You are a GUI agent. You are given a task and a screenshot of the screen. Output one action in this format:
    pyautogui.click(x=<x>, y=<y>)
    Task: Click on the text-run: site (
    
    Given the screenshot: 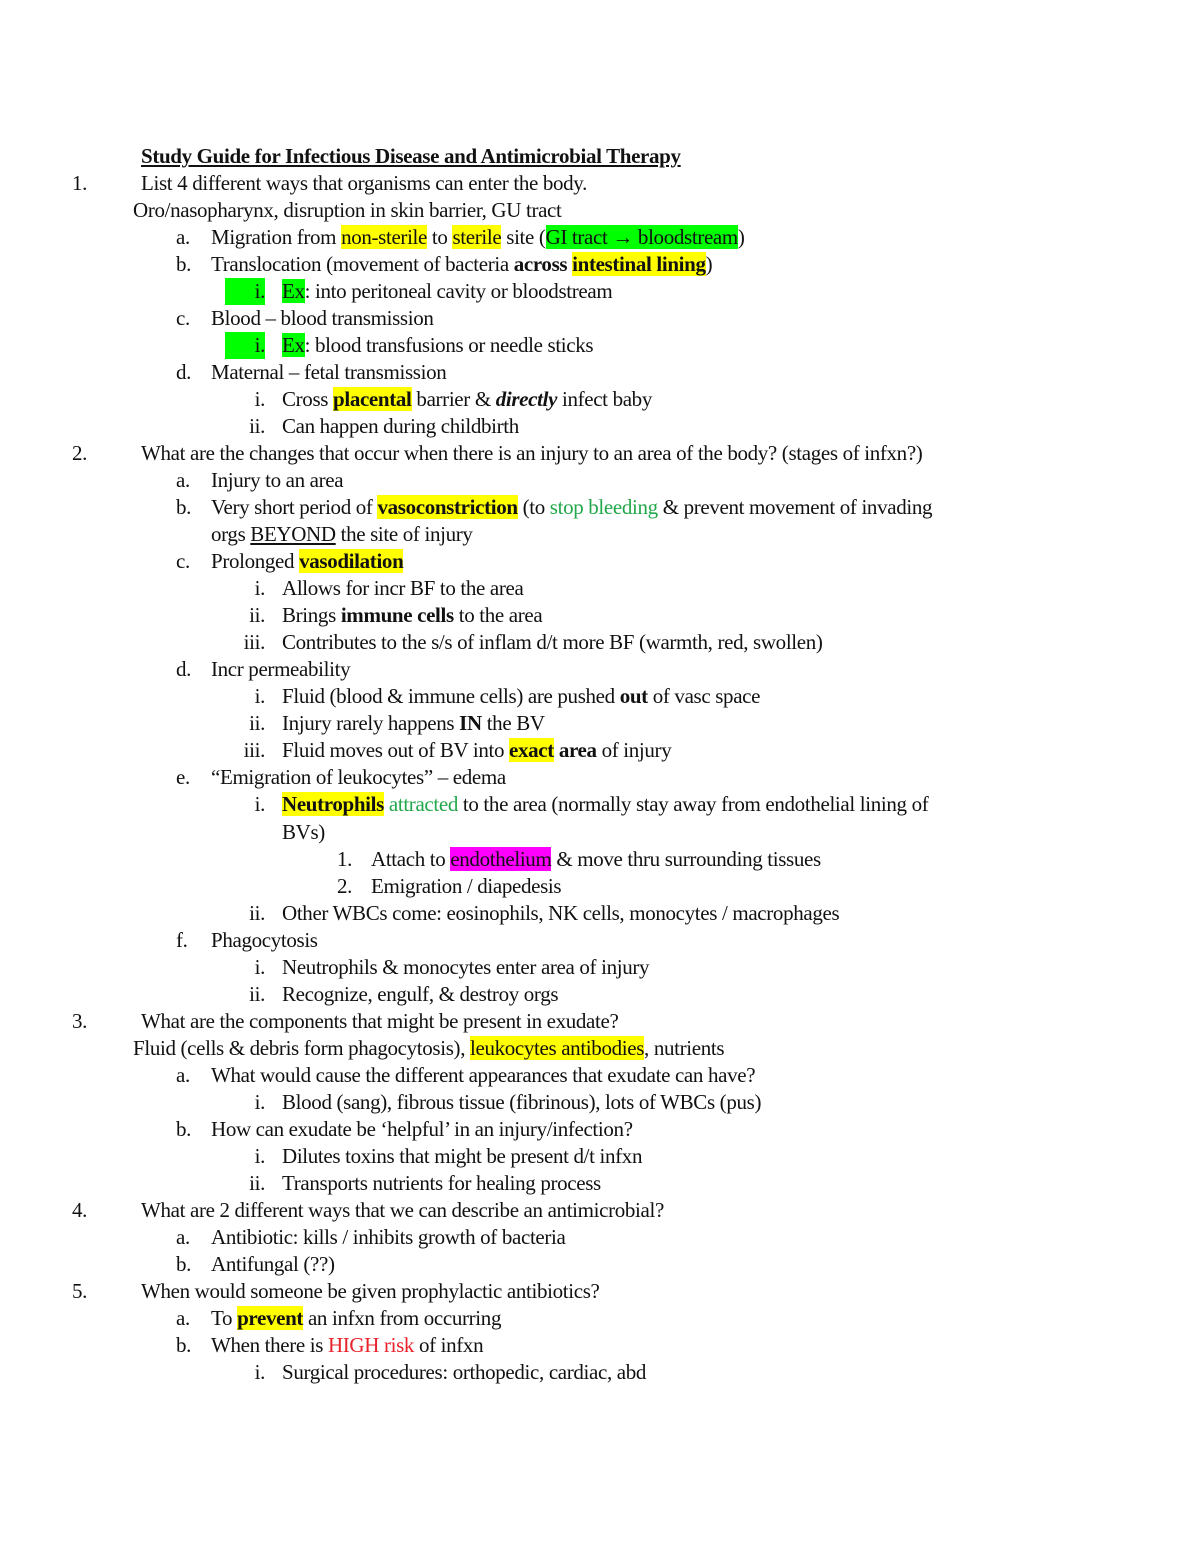 What is the action you would take?
    pyautogui.click(x=523, y=237)
    